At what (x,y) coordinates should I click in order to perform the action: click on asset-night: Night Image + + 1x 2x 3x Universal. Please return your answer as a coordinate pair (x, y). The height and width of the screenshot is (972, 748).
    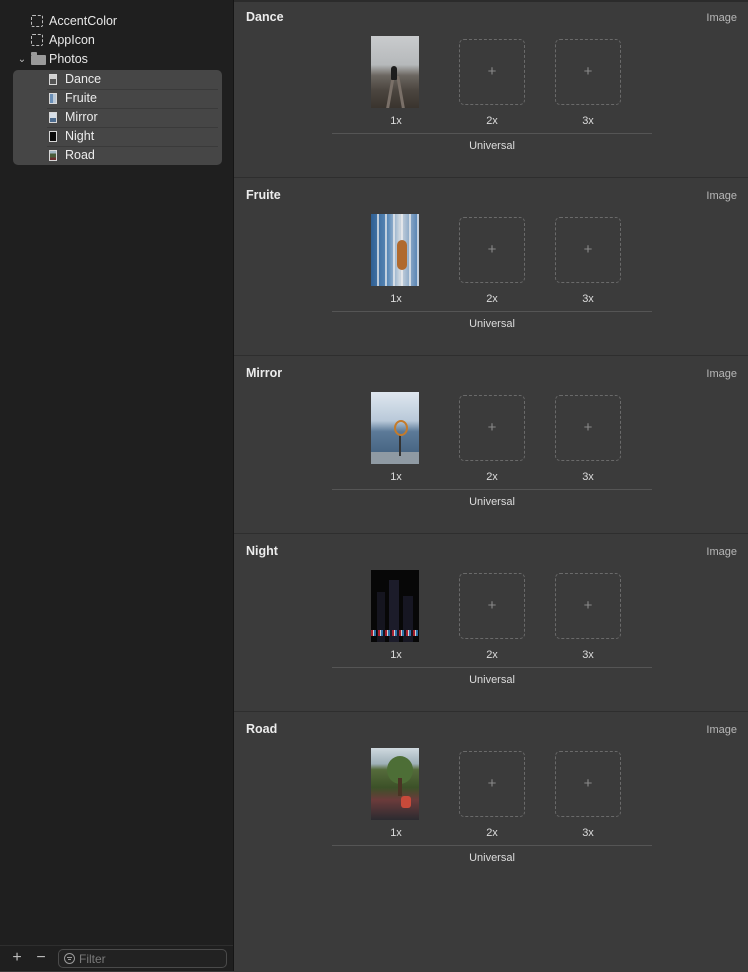
    Looking at the image, I should click on (491, 623).